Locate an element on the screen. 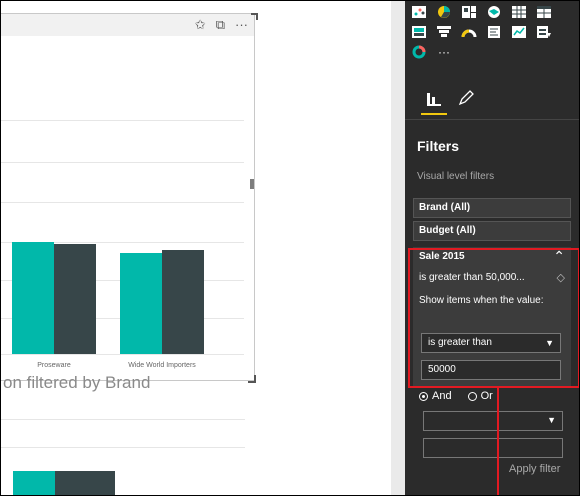 Image resolution: width=582 pixels, height=498 pixels. map-icon is located at coordinates (494, 12).